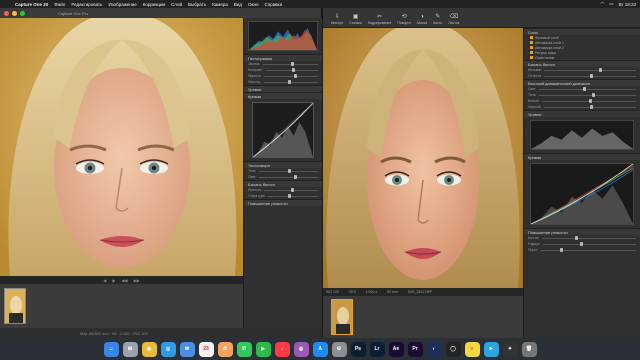 This screenshot has height=360, width=640. Describe the element at coordinates (113, 280) in the screenshot. I see `next-image-button: ▶` at that location.